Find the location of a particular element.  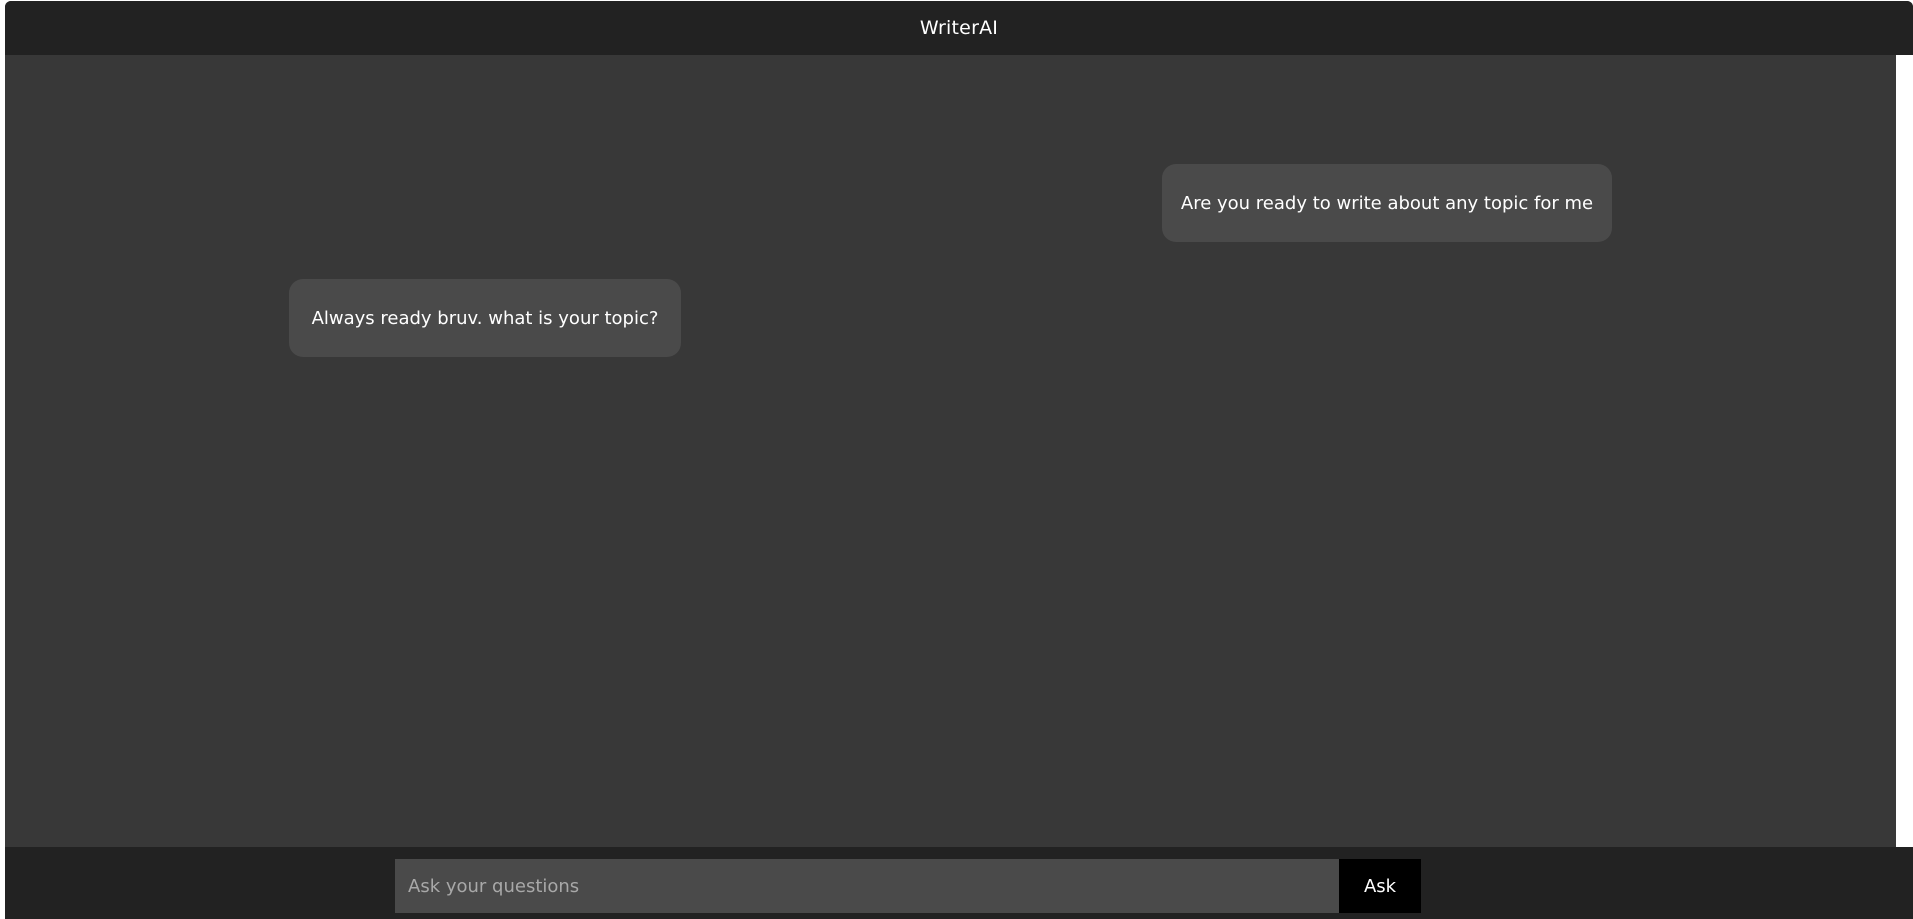

scroll-gutter is located at coordinates (1904, 451).